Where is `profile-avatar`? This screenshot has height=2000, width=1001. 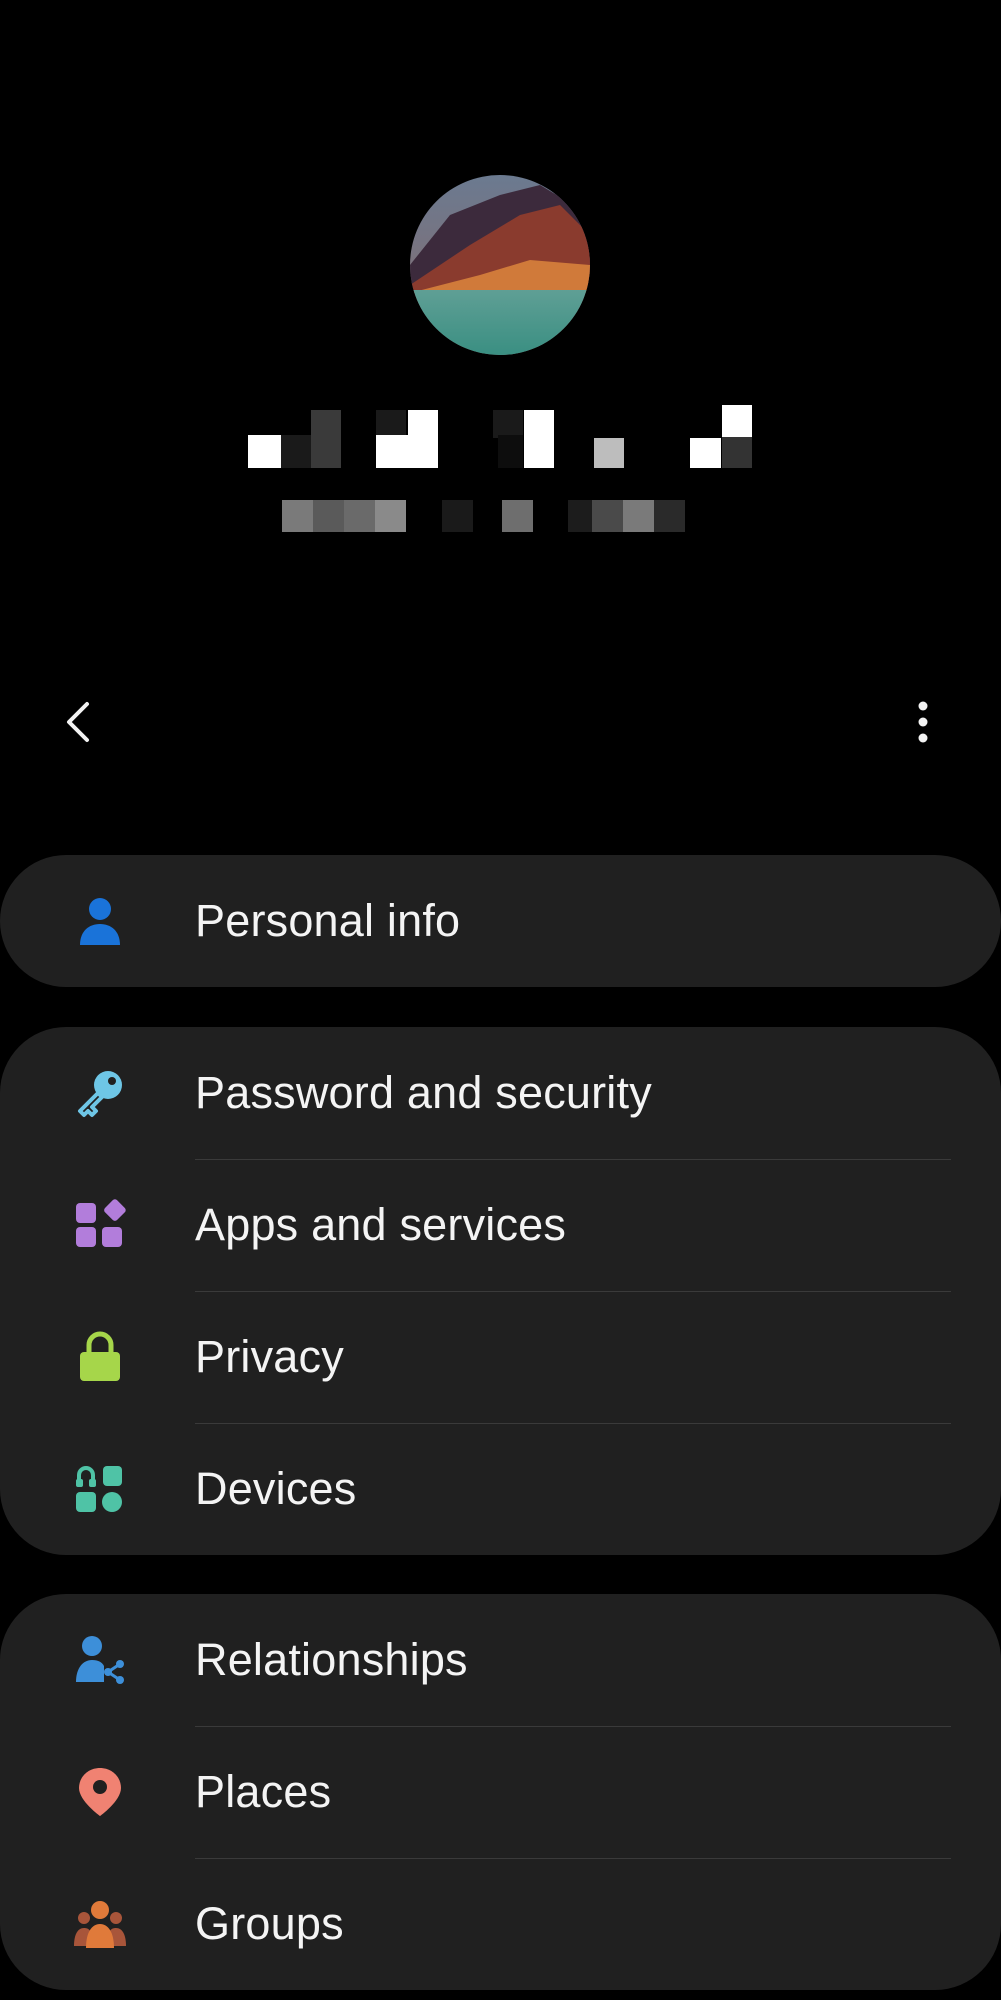
profile-avatar is located at coordinates (500, 265).